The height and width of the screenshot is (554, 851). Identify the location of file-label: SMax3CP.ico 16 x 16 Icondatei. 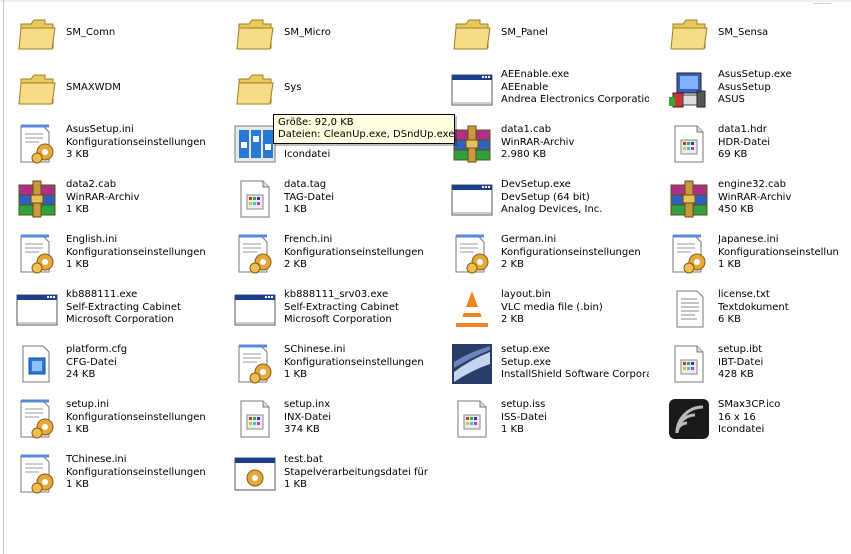
(784, 418).